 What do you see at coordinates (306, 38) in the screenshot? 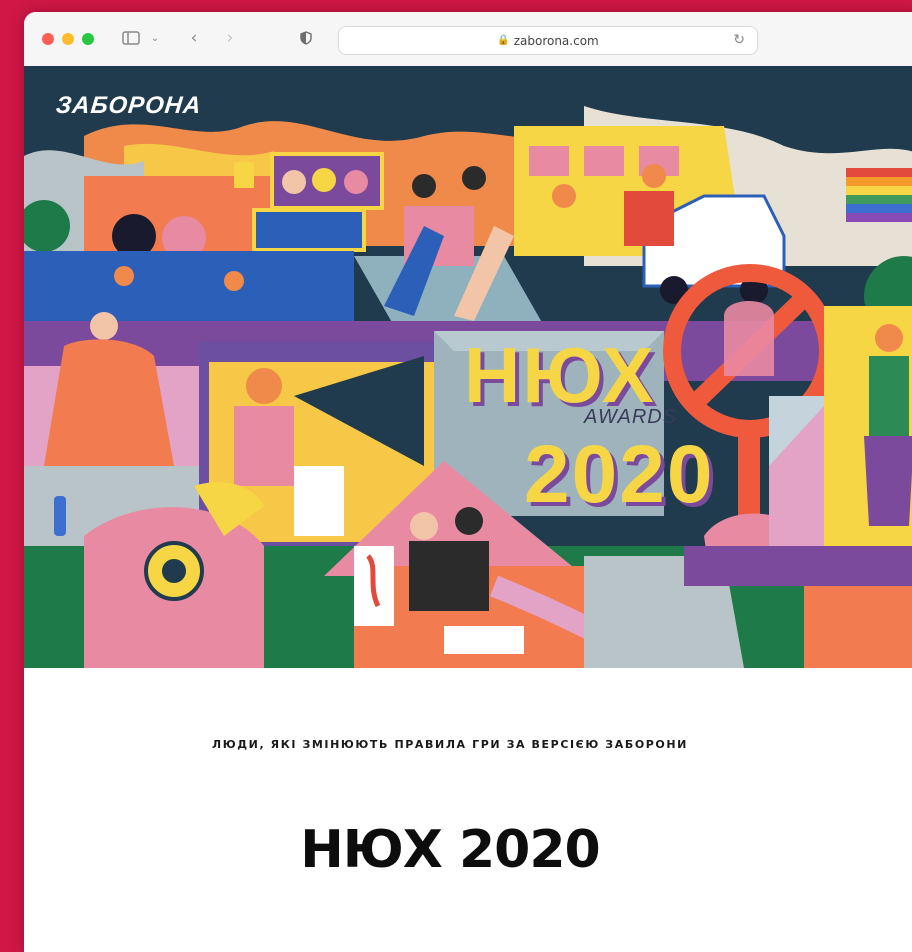
I see `shield-icon` at bounding box center [306, 38].